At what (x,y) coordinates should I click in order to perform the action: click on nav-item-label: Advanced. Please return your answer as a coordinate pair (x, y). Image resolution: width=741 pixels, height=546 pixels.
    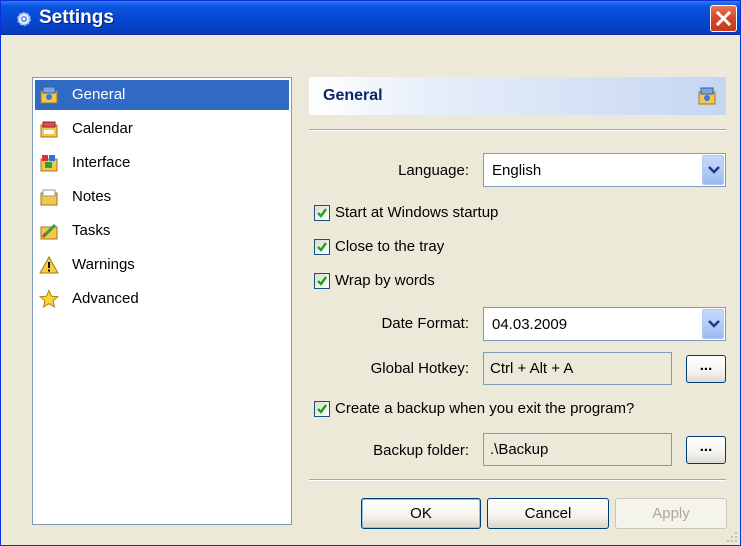
    Looking at the image, I should click on (105, 298).